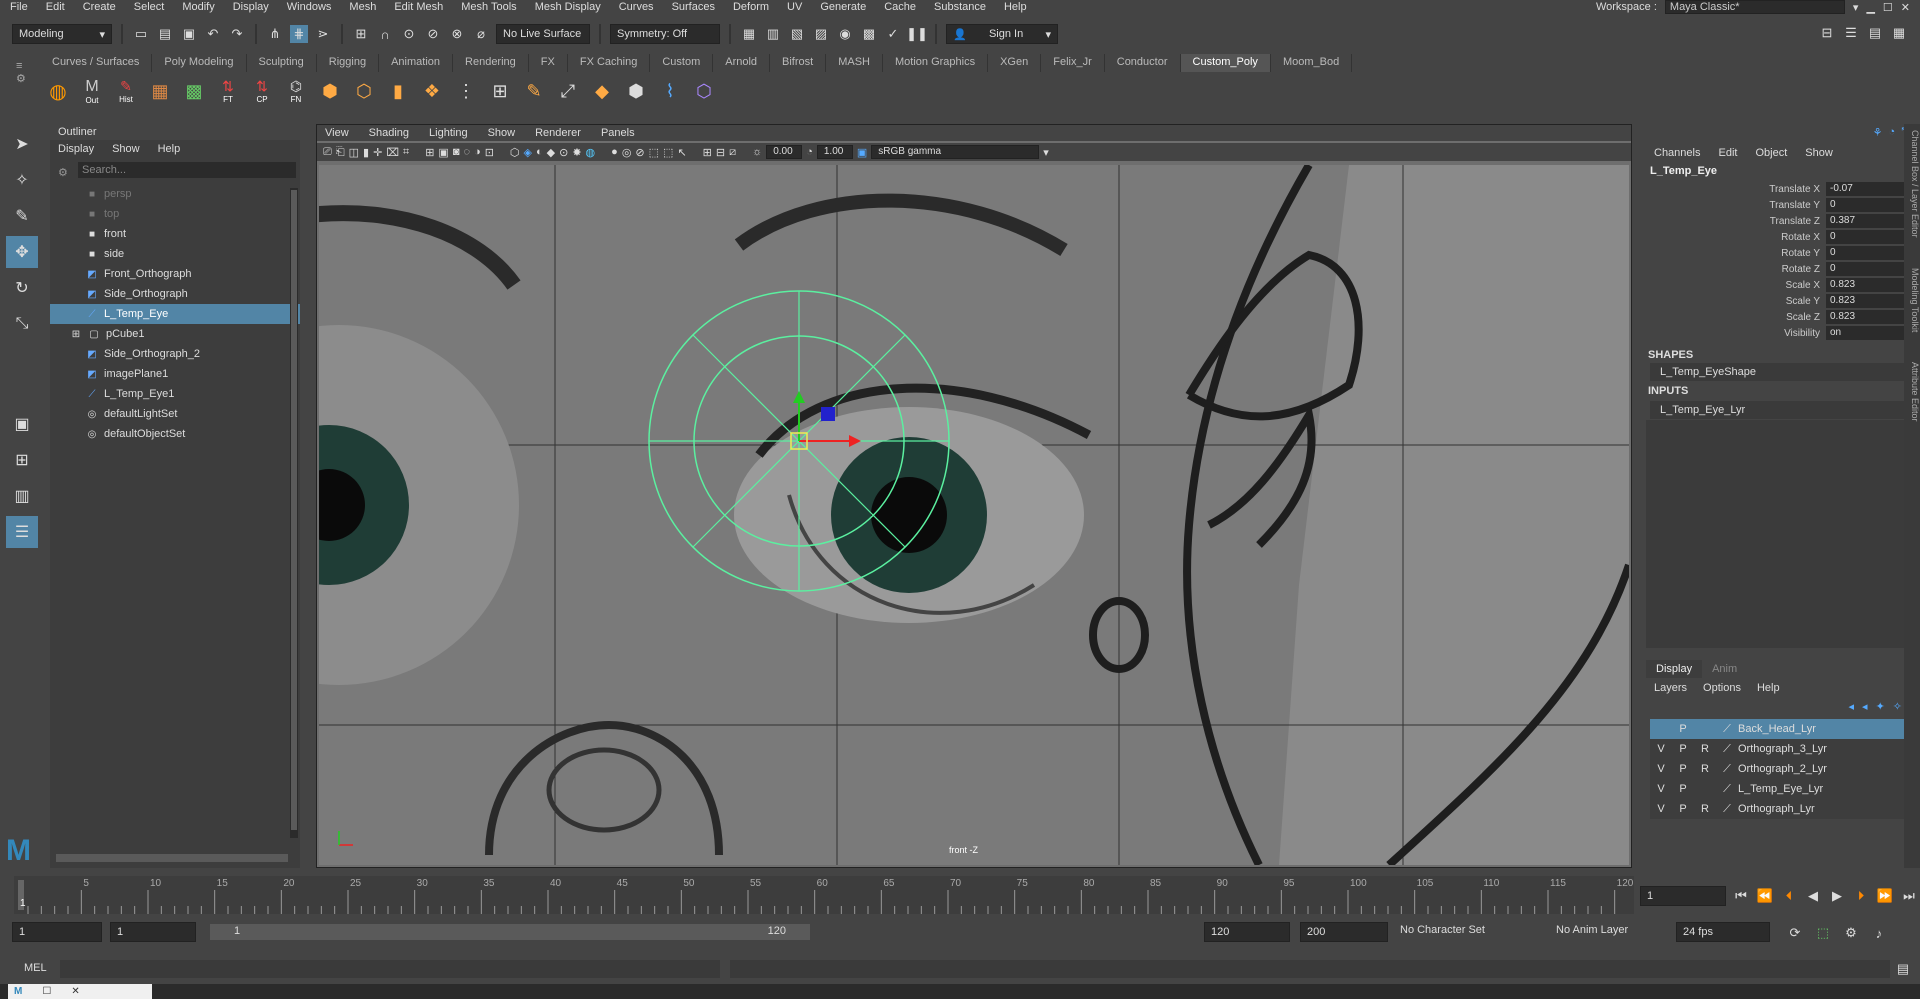  Describe the element at coordinates (1897, 706) in the screenshot. I see `new-layer-selected-icon: ✧` at that location.